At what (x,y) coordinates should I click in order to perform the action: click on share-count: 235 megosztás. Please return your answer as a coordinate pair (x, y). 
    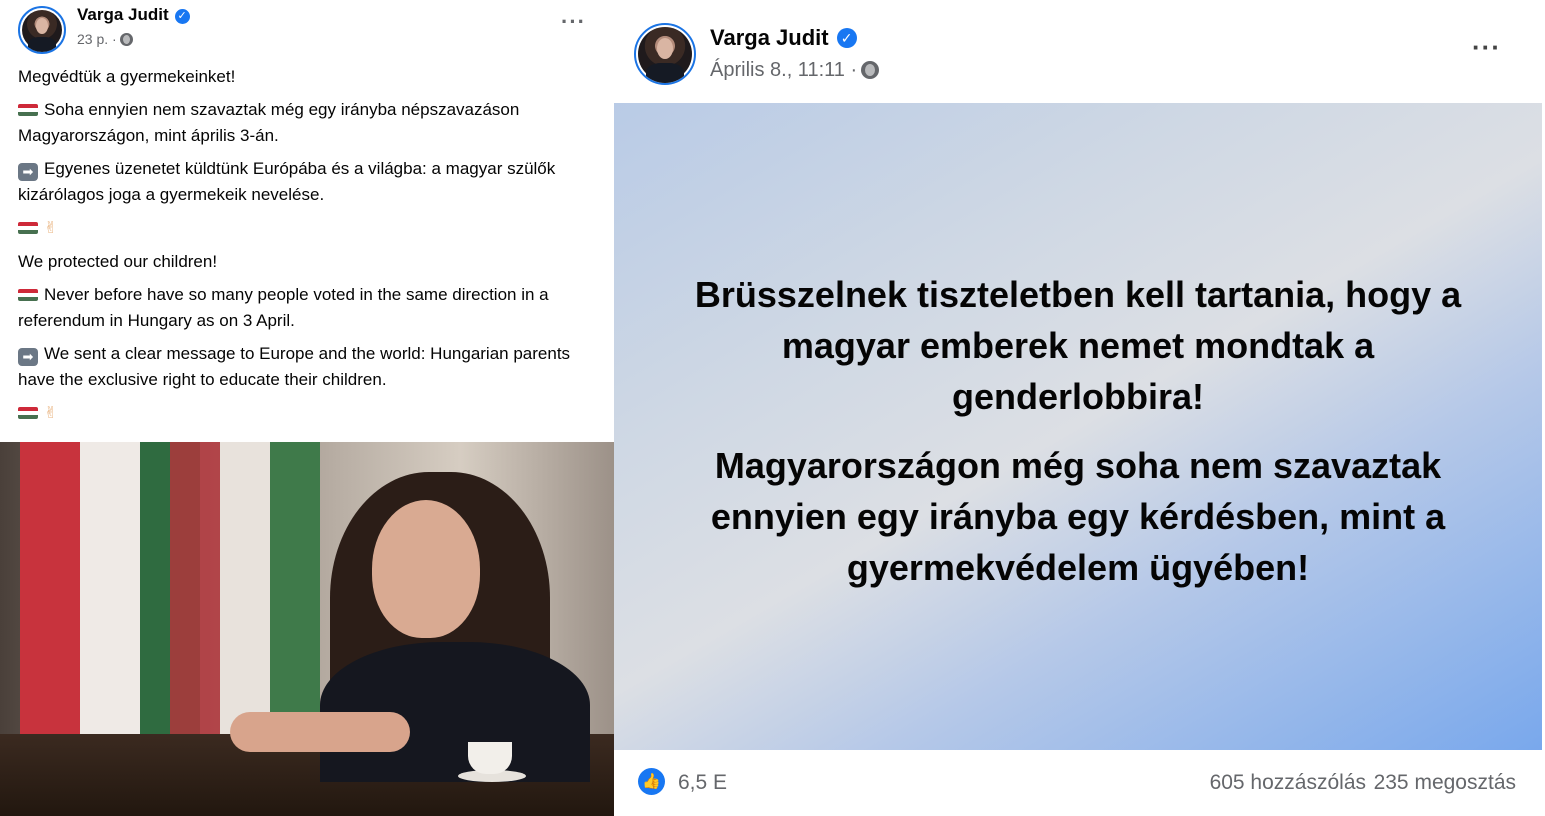
    Looking at the image, I should click on (1445, 783).